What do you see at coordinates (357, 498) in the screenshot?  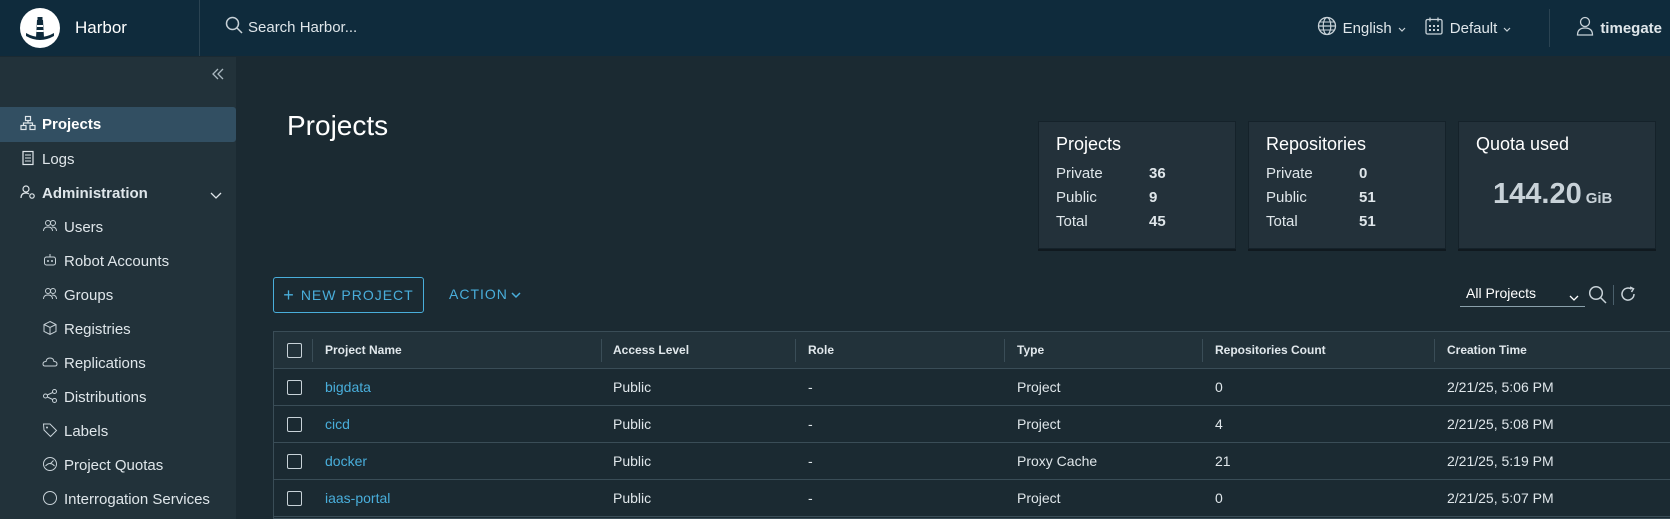 I see `project-name-link: iaas-portal` at bounding box center [357, 498].